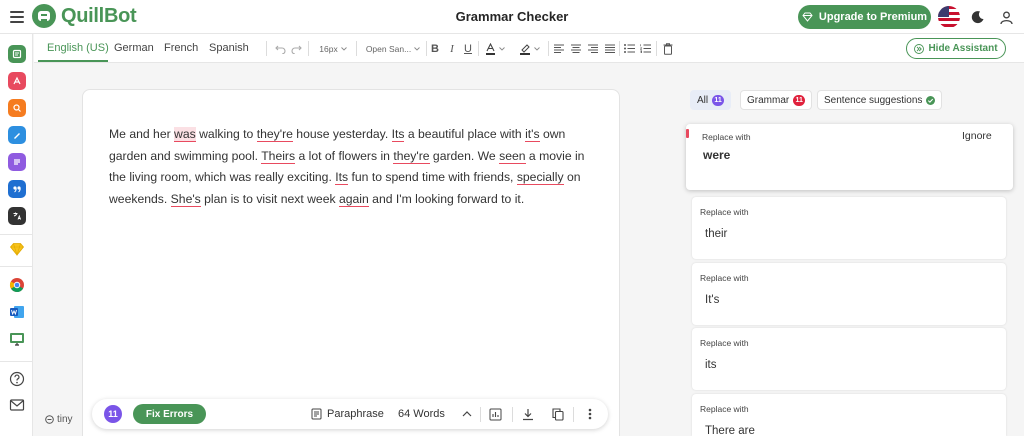 The image size is (1024, 436). What do you see at coordinates (73, 61) in the screenshot?
I see `active-language-indicator` at bounding box center [73, 61].